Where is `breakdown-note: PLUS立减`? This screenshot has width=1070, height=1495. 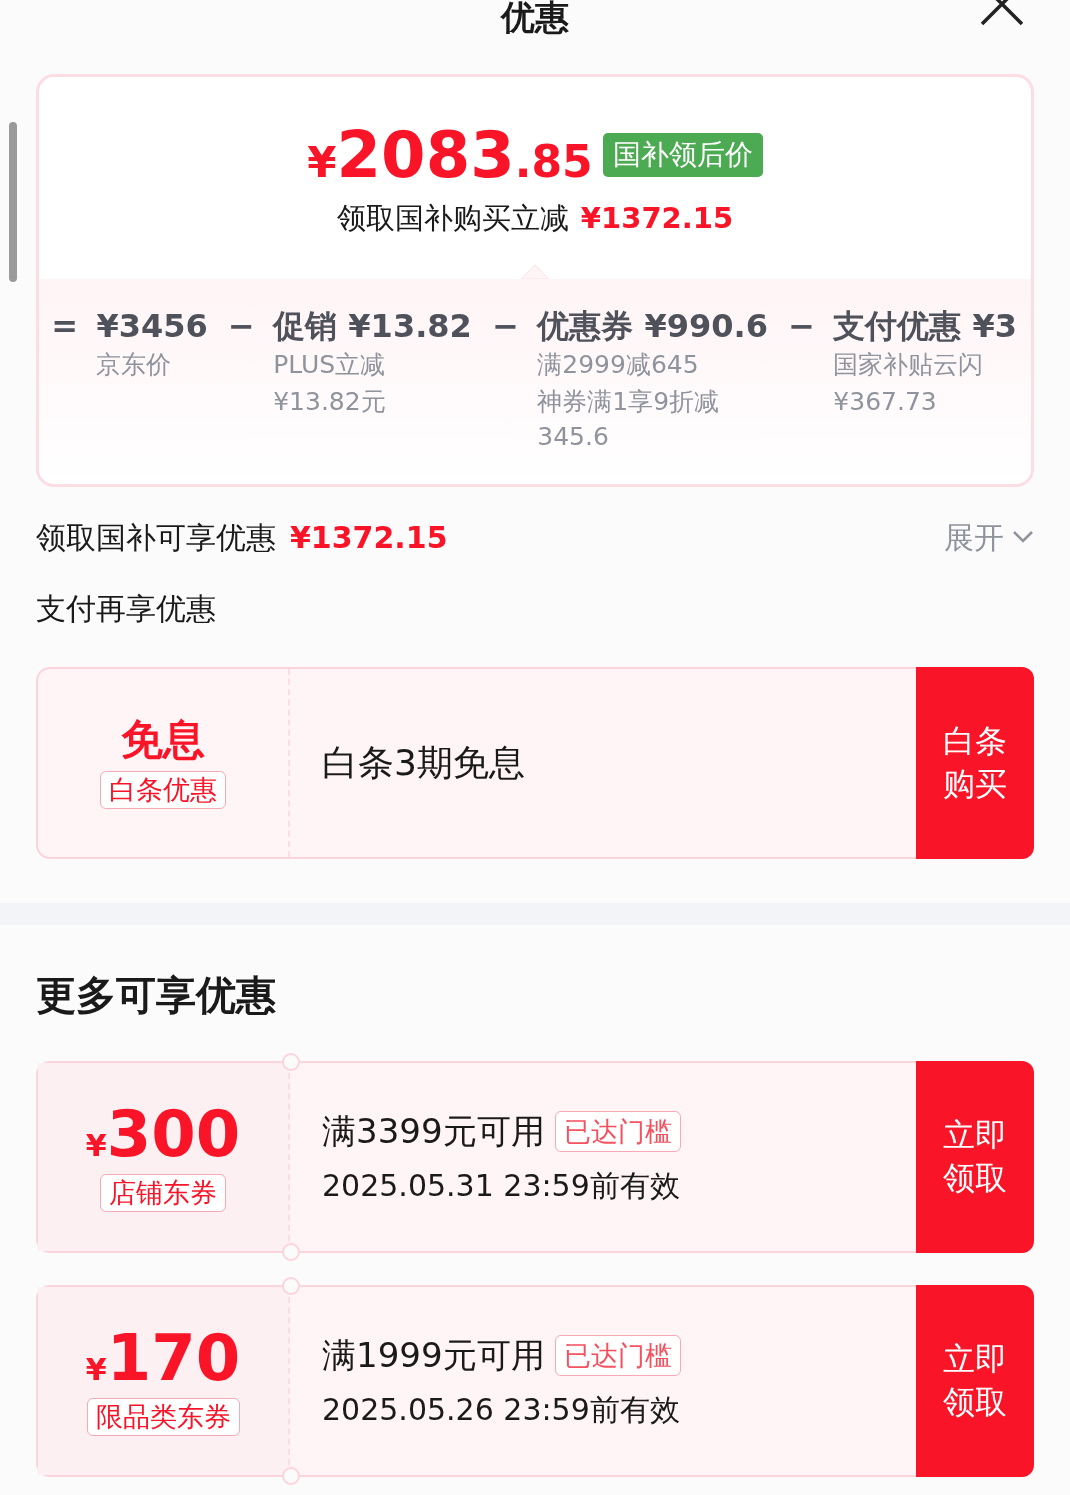 breakdown-note: PLUS立减 is located at coordinates (330, 364).